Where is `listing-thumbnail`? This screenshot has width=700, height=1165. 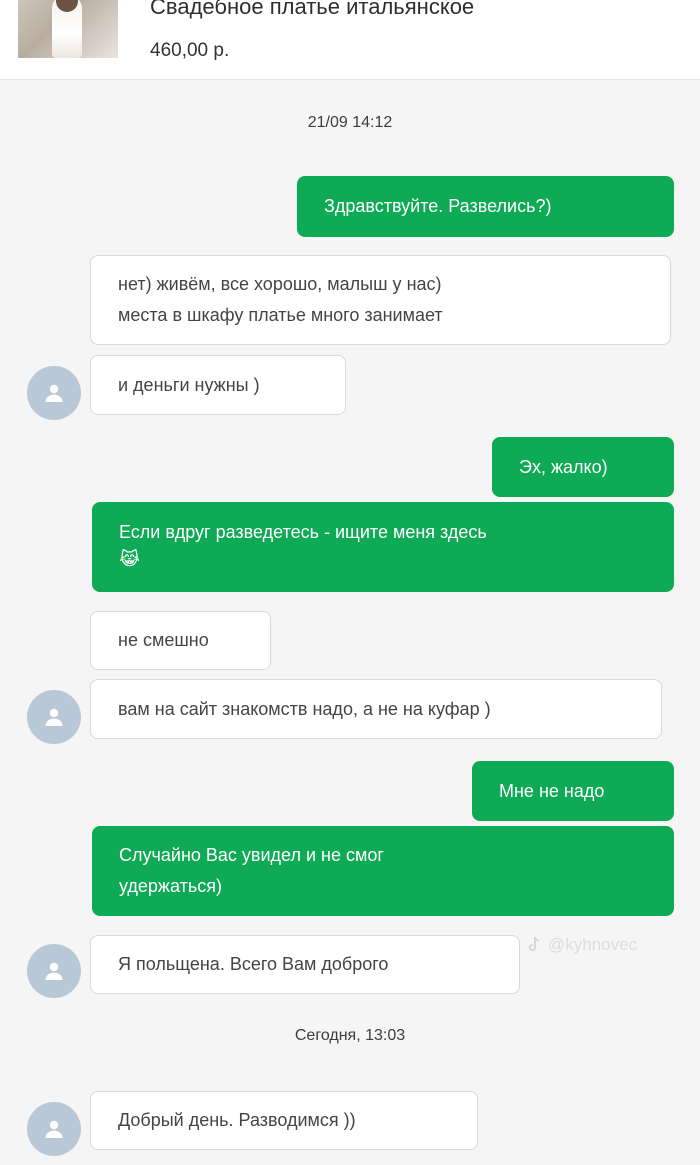
listing-thumbnail is located at coordinates (68, 29).